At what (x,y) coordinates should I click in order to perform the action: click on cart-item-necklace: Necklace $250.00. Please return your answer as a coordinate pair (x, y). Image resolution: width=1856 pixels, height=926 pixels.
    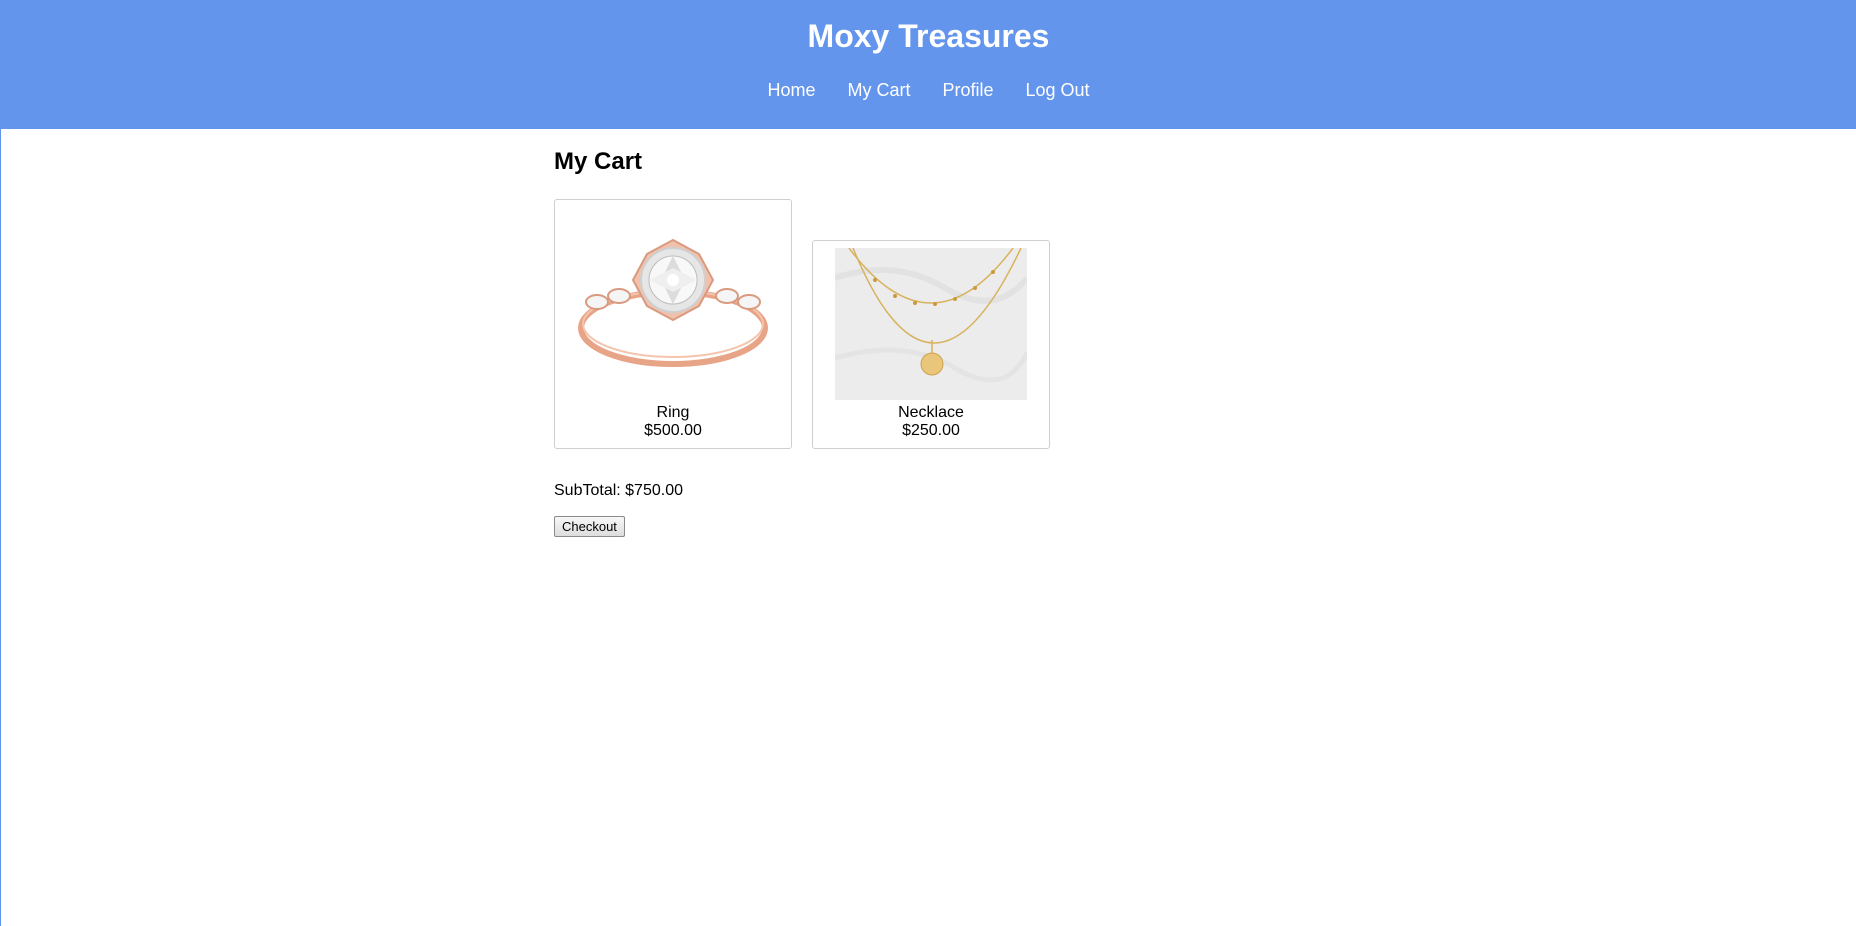
    Looking at the image, I should click on (931, 344).